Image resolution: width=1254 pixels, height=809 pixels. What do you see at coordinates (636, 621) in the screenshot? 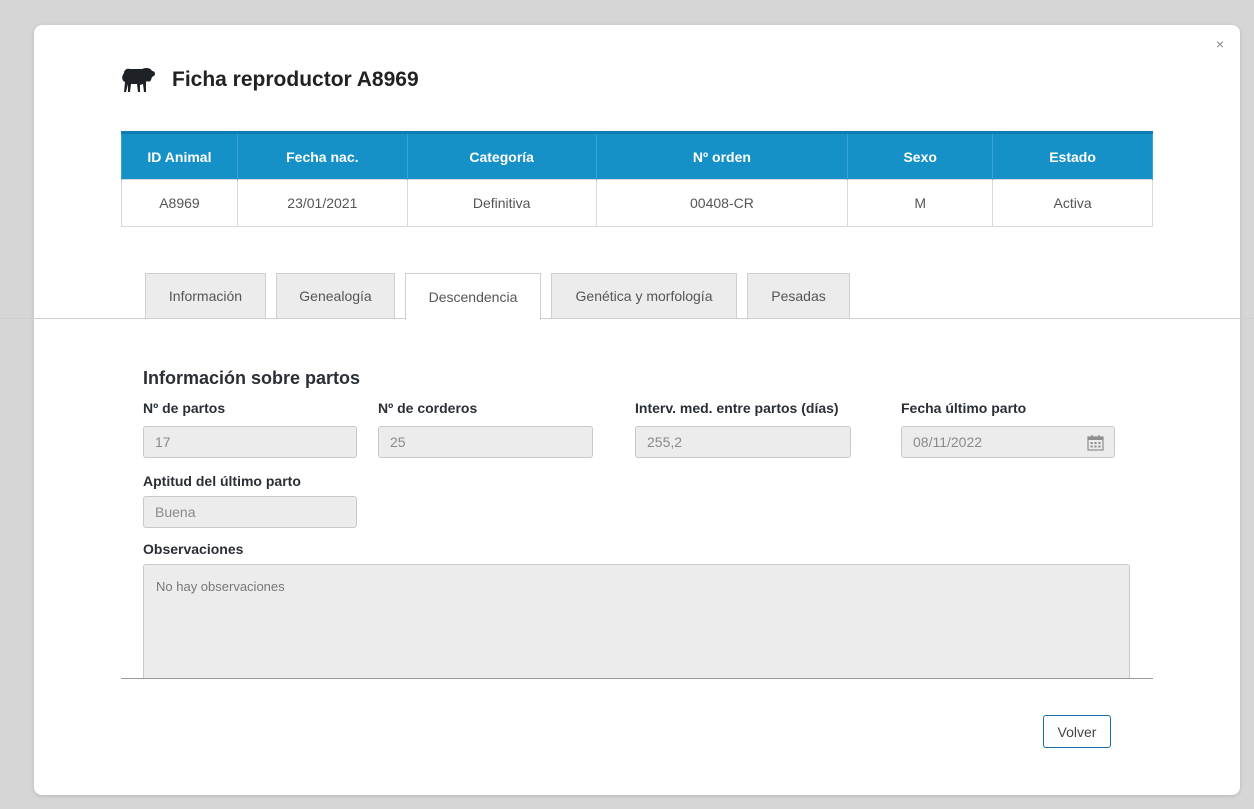
I see `observaciones-textarea: No hay observaciones` at bounding box center [636, 621].